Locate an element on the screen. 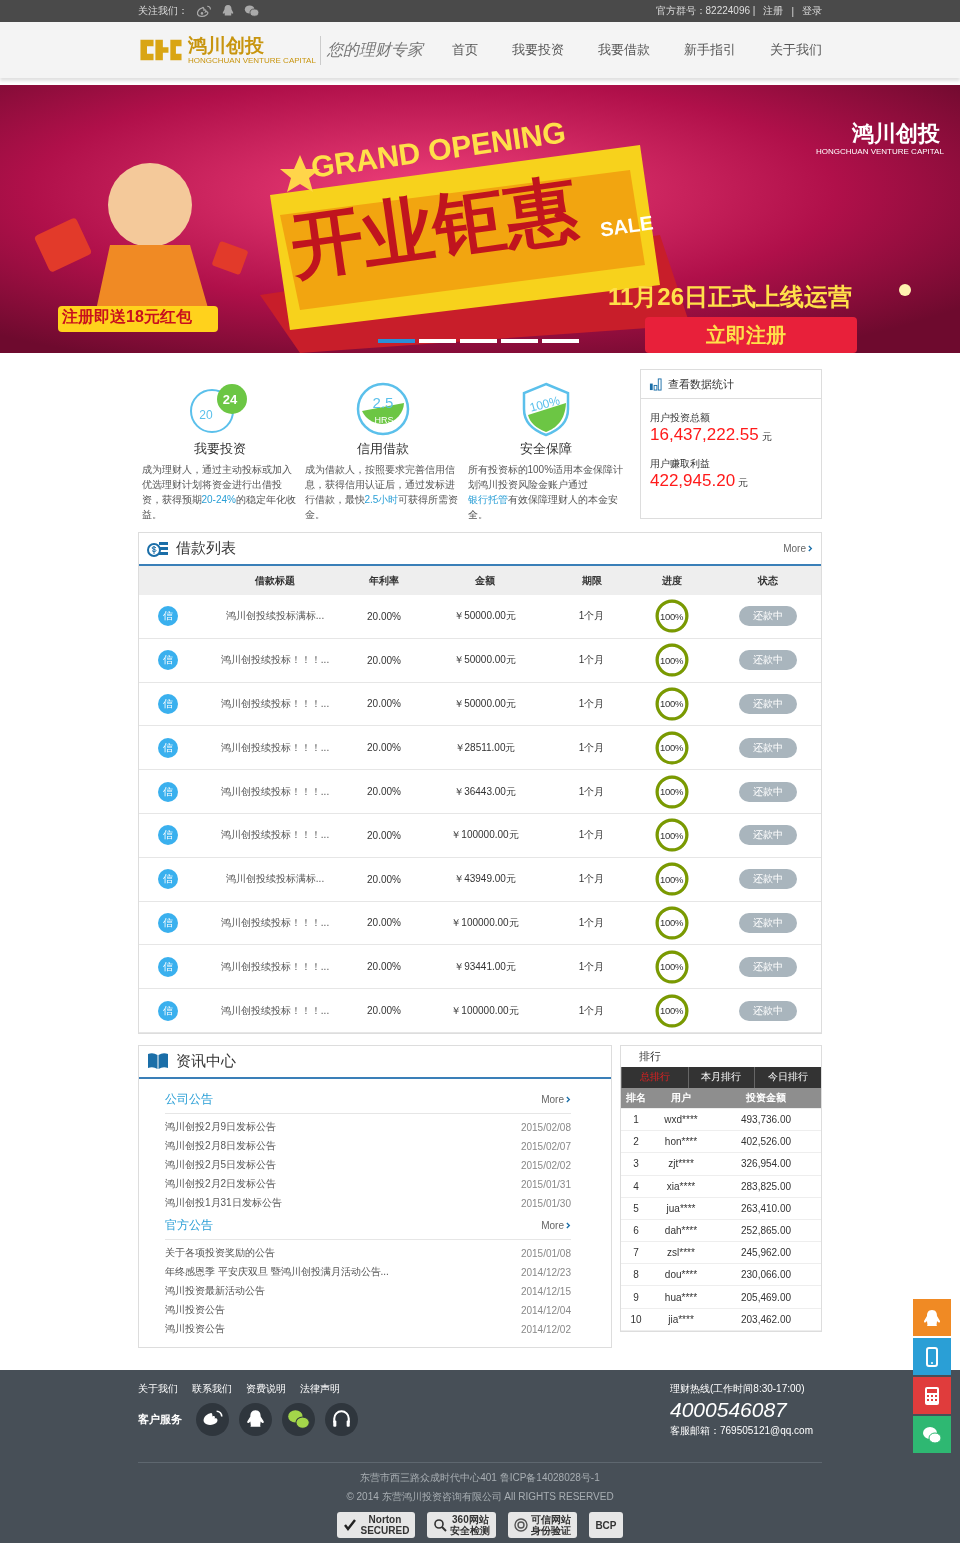 The height and width of the screenshot is (1543, 960). feature-title: 安全保障 is located at coordinates (545, 449).